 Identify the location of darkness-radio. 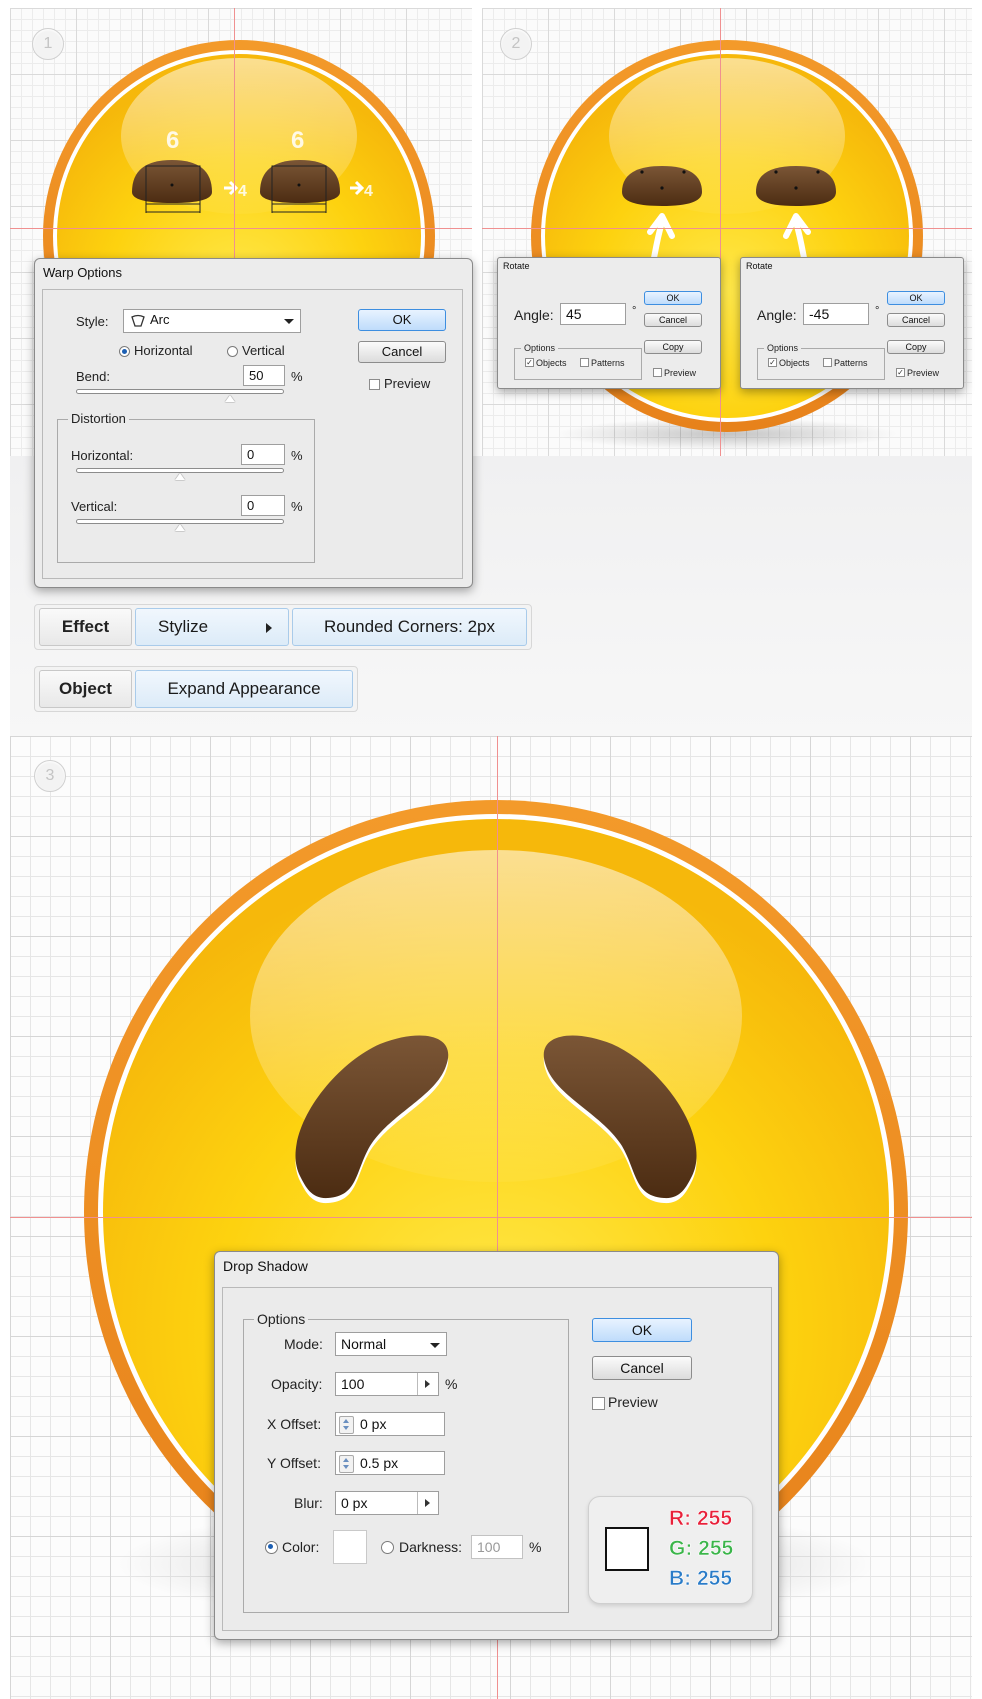
(387, 1547).